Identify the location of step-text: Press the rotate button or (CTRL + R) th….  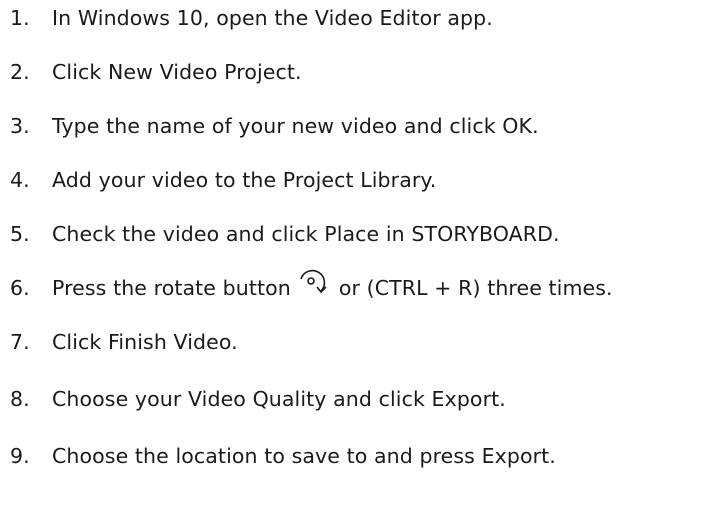
(332, 286).